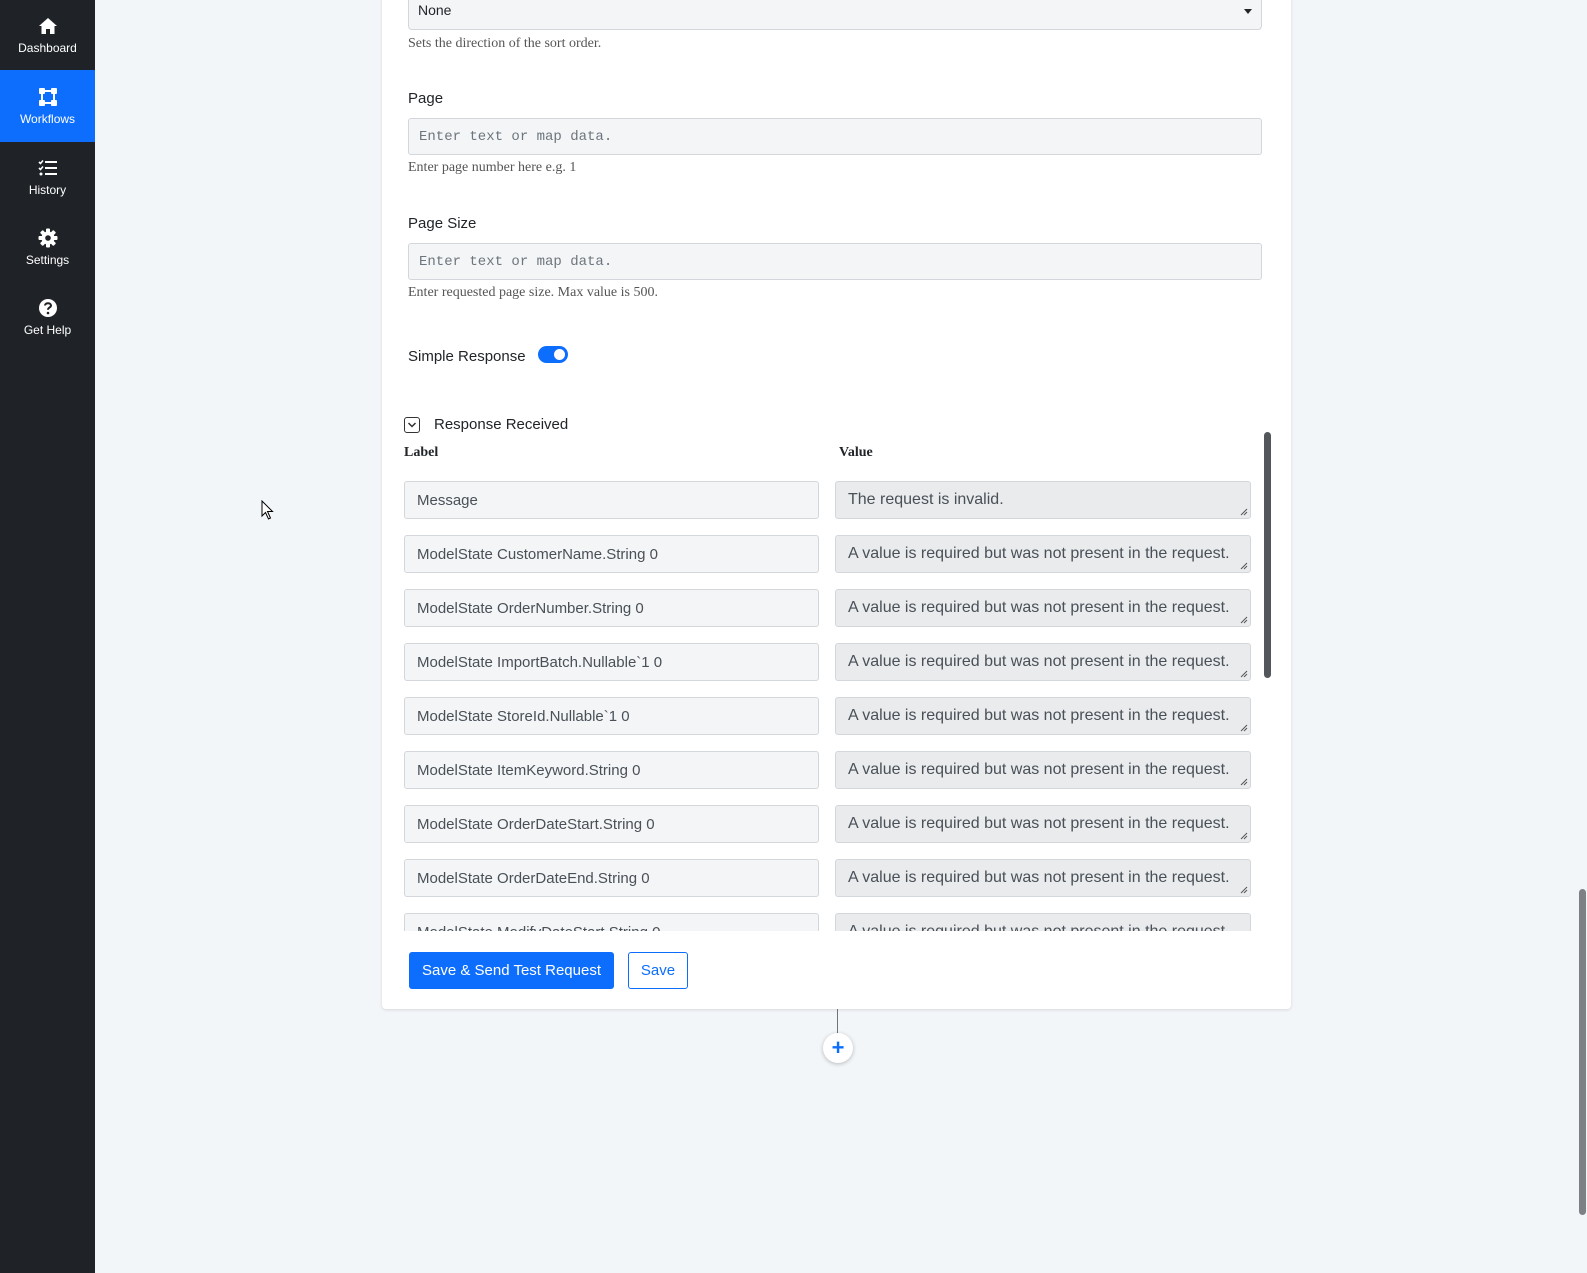  I want to click on row-label-field: Message, so click(611, 500).